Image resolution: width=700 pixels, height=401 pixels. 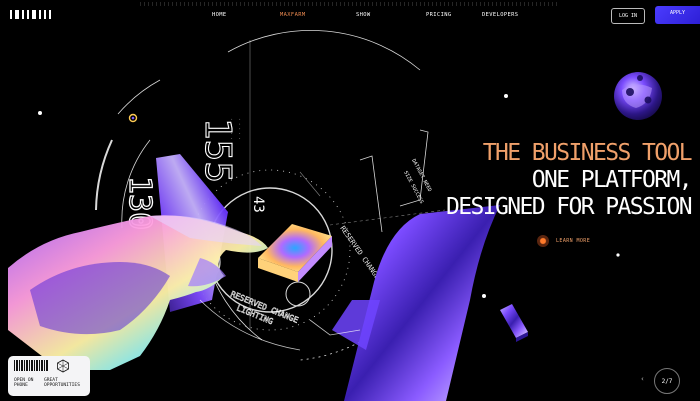 I want to click on chevron-left-icon: ‹, so click(x=642, y=379).